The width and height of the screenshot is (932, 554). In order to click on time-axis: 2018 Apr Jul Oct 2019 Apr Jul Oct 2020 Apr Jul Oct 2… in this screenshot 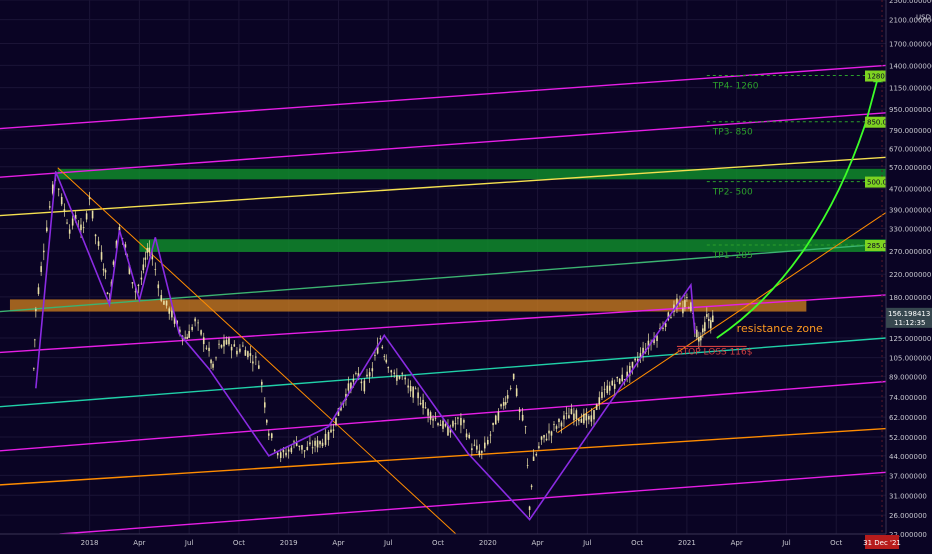, I will do `click(450, 541)`.